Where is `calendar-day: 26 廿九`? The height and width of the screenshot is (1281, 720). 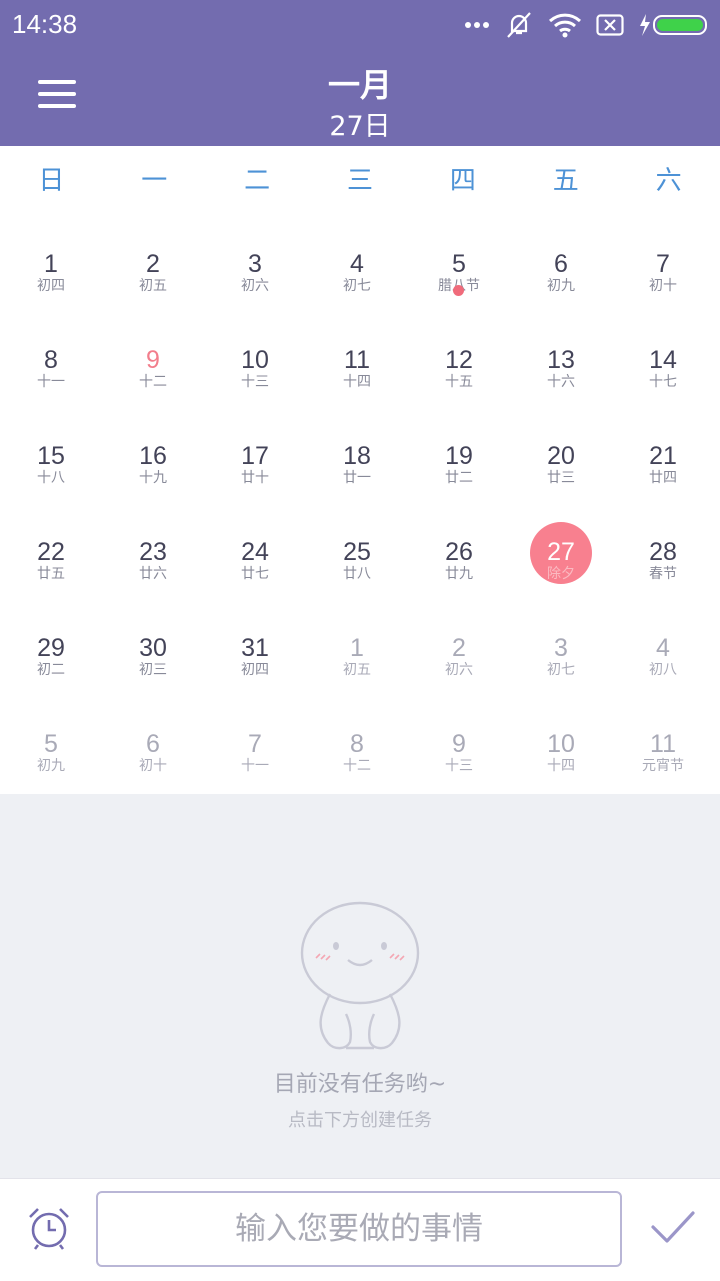
calendar-day: 26 廿九 is located at coordinates (459, 552).